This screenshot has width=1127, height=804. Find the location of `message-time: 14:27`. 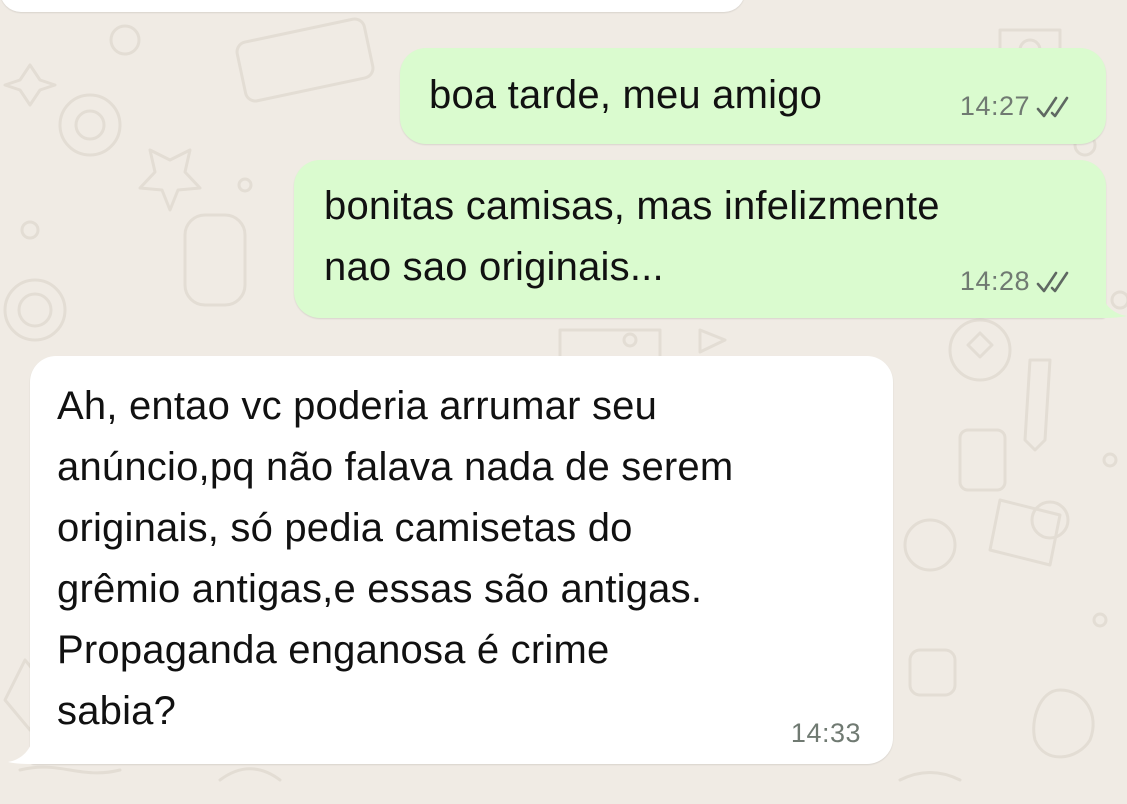

message-time: 14:27 is located at coordinates (994, 106).